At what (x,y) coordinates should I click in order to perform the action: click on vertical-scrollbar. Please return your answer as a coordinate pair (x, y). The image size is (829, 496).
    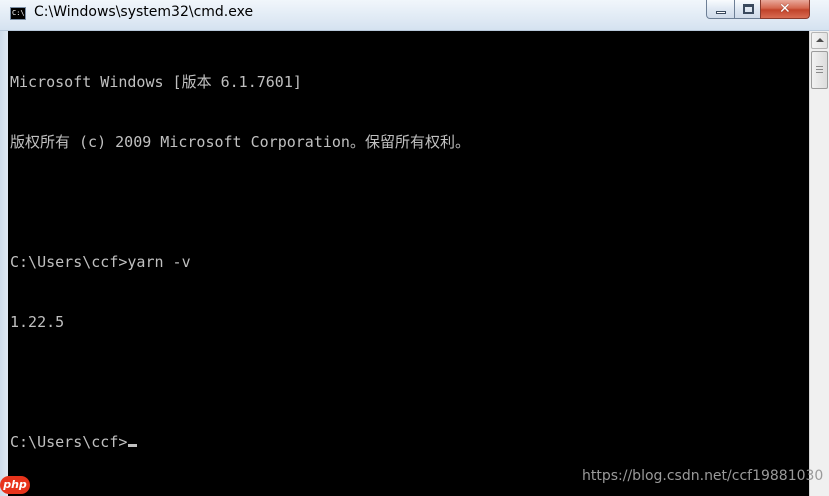
    Looking at the image, I should click on (819, 263).